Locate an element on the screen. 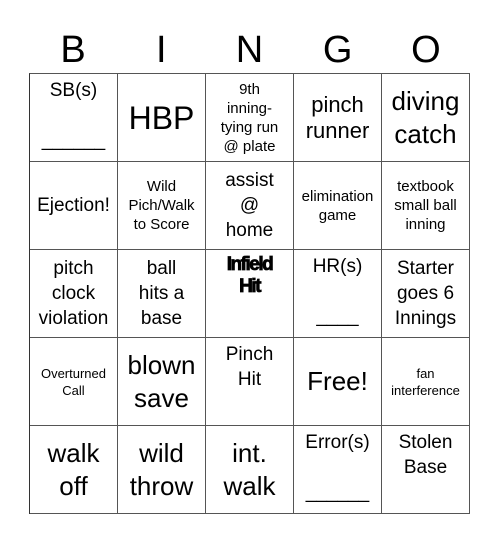 The image size is (500, 544). cell-text-line: Stolen is located at coordinates (425, 442).